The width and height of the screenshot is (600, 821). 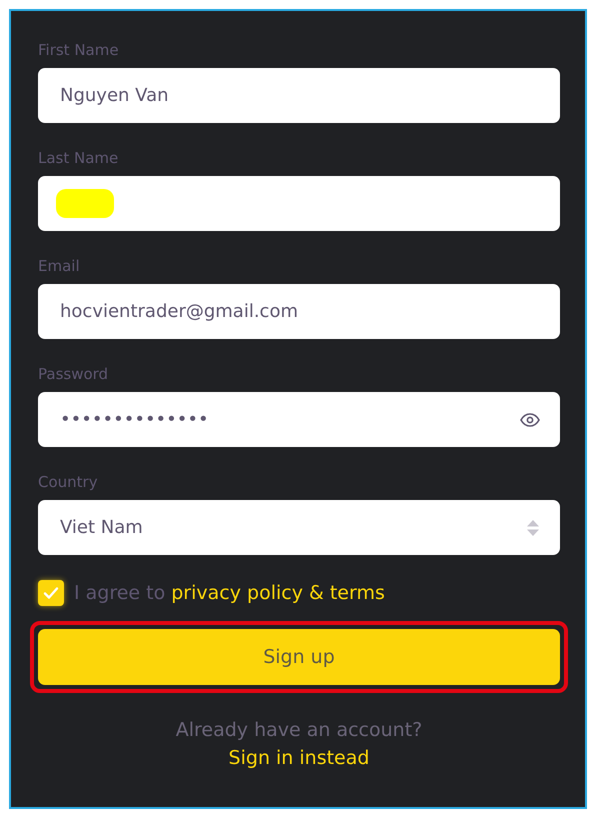 What do you see at coordinates (299, 657) in the screenshot?
I see `sign-up-button: Sign up` at bounding box center [299, 657].